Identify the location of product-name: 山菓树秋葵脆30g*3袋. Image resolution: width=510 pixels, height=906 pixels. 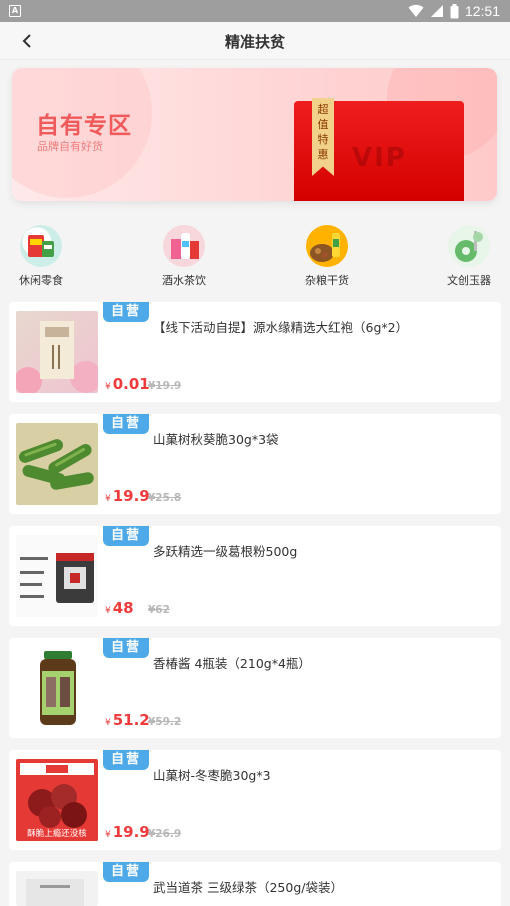
(216, 439).